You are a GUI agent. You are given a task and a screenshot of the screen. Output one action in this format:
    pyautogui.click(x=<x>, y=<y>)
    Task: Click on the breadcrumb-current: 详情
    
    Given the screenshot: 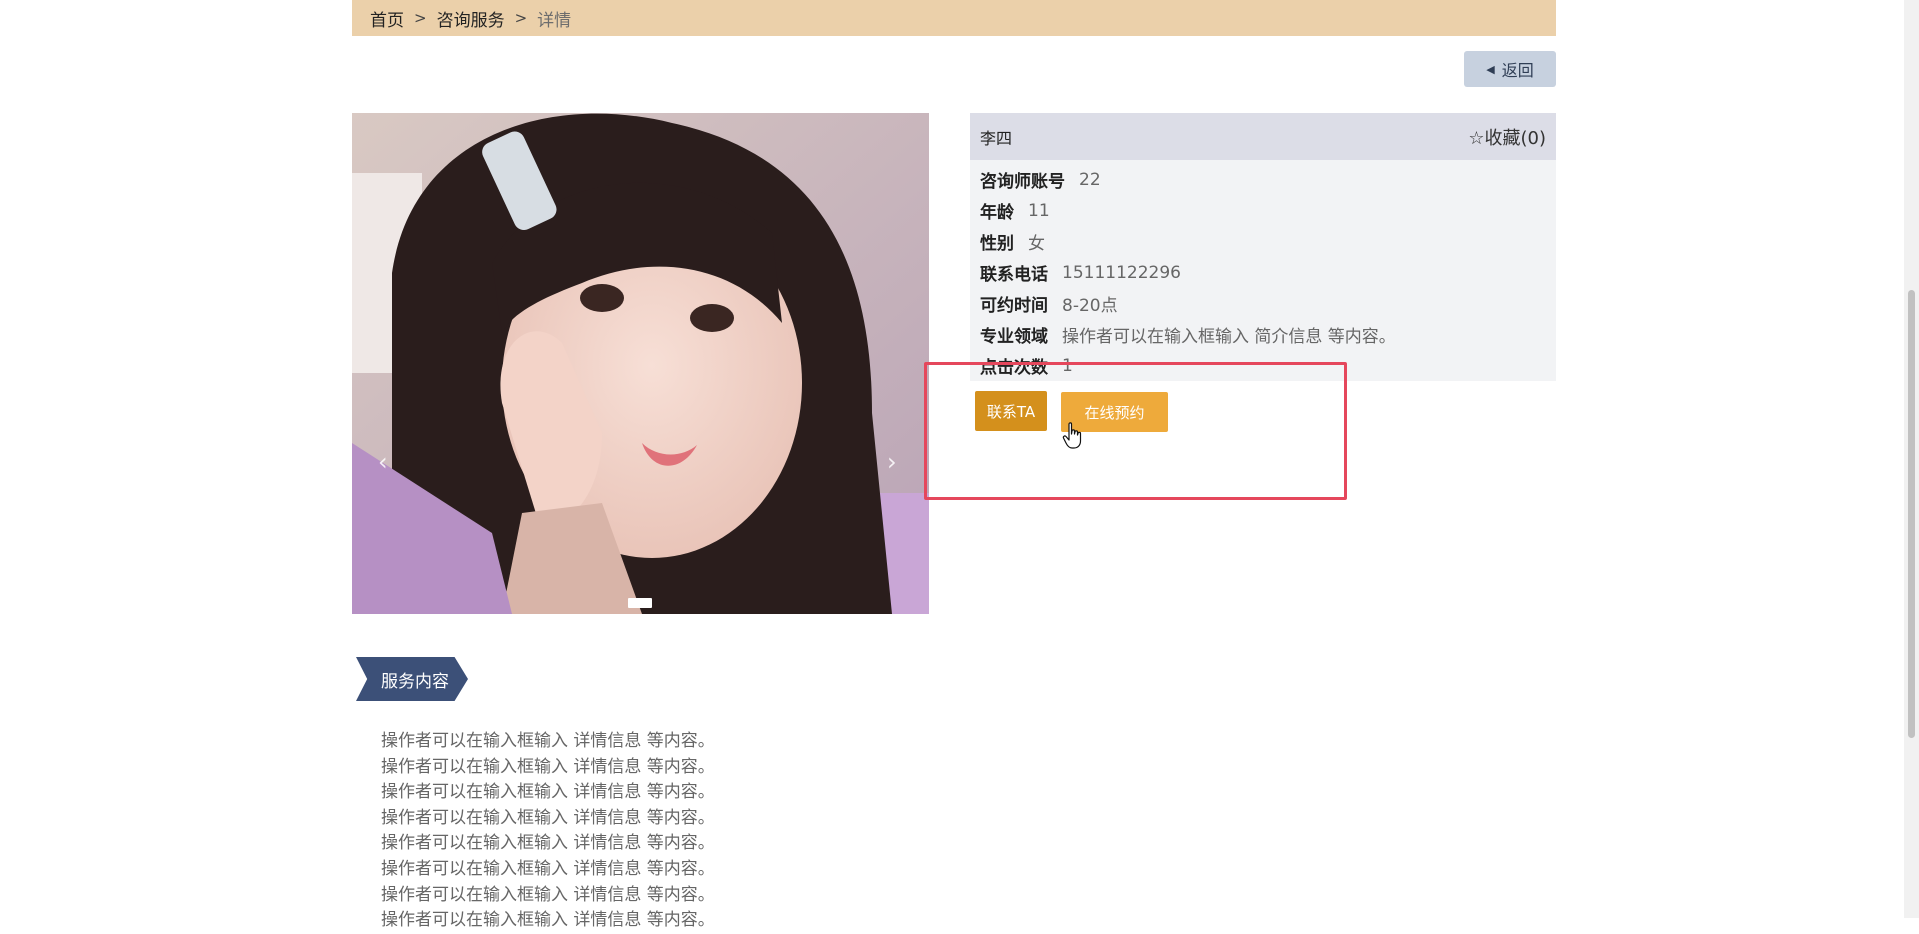 What is the action you would take?
    pyautogui.click(x=554, y=20)
    